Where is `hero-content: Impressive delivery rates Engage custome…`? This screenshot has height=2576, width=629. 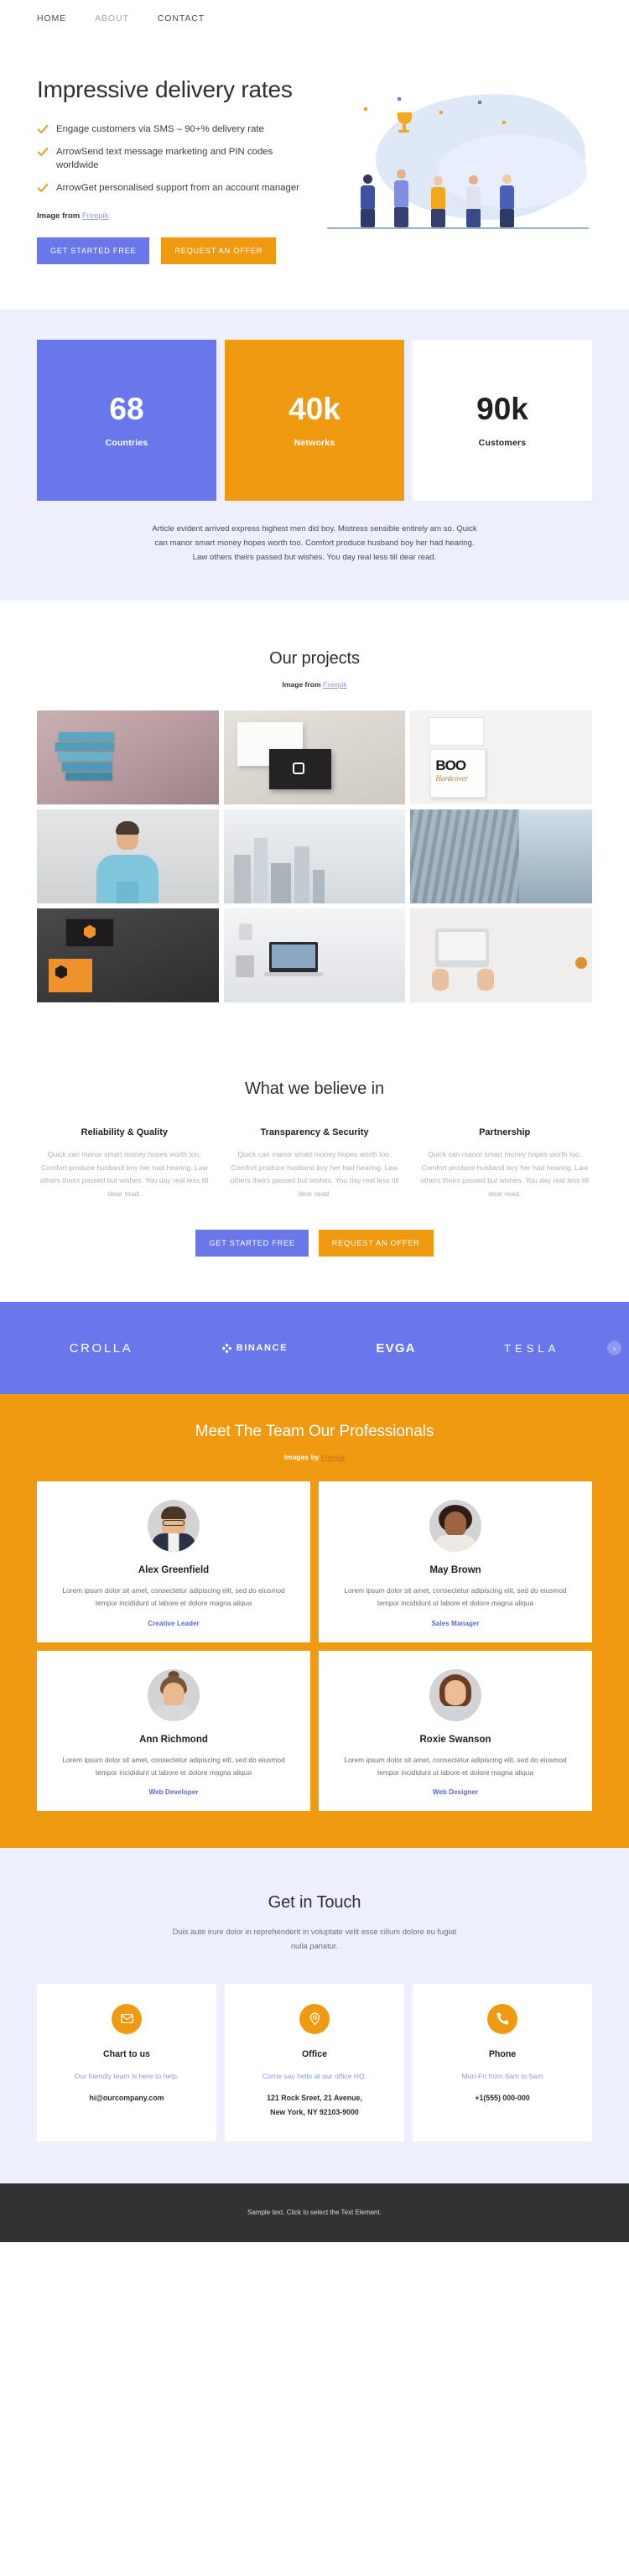 hero-content: Impressive delivery rates Engage custome… is located at coordinates (175, 170).